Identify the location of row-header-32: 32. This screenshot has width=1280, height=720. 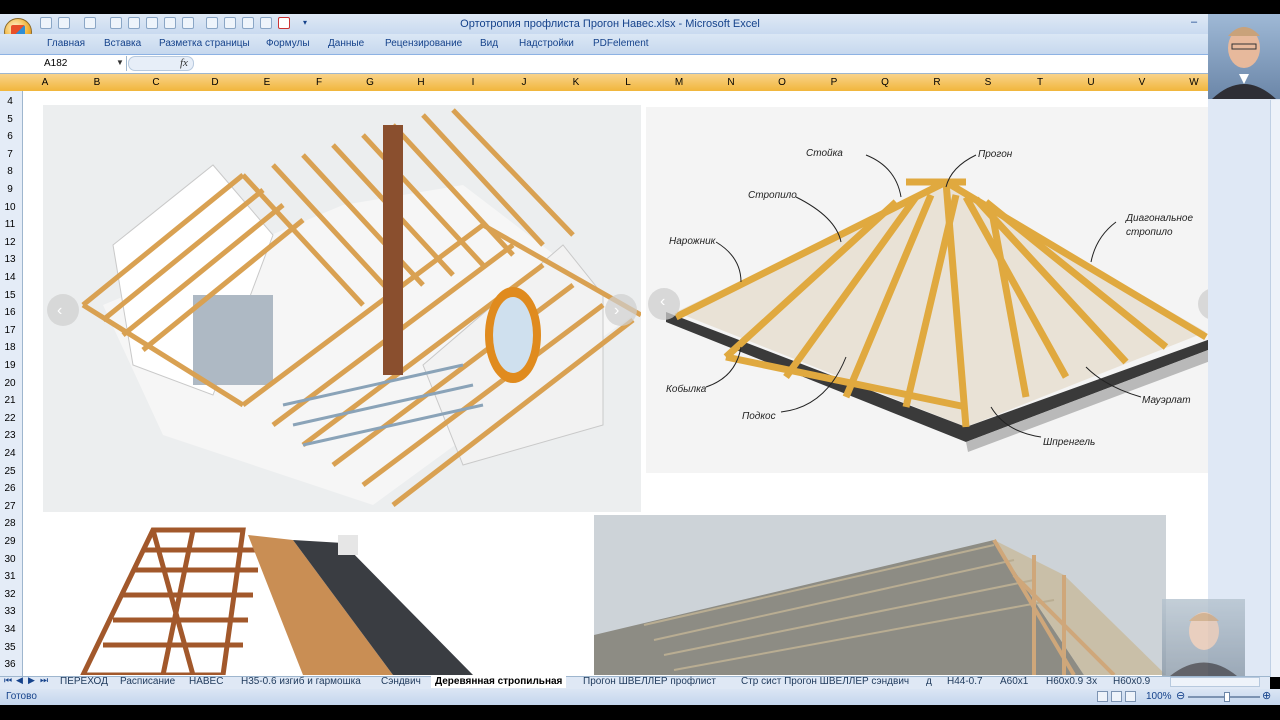
(10, 594).